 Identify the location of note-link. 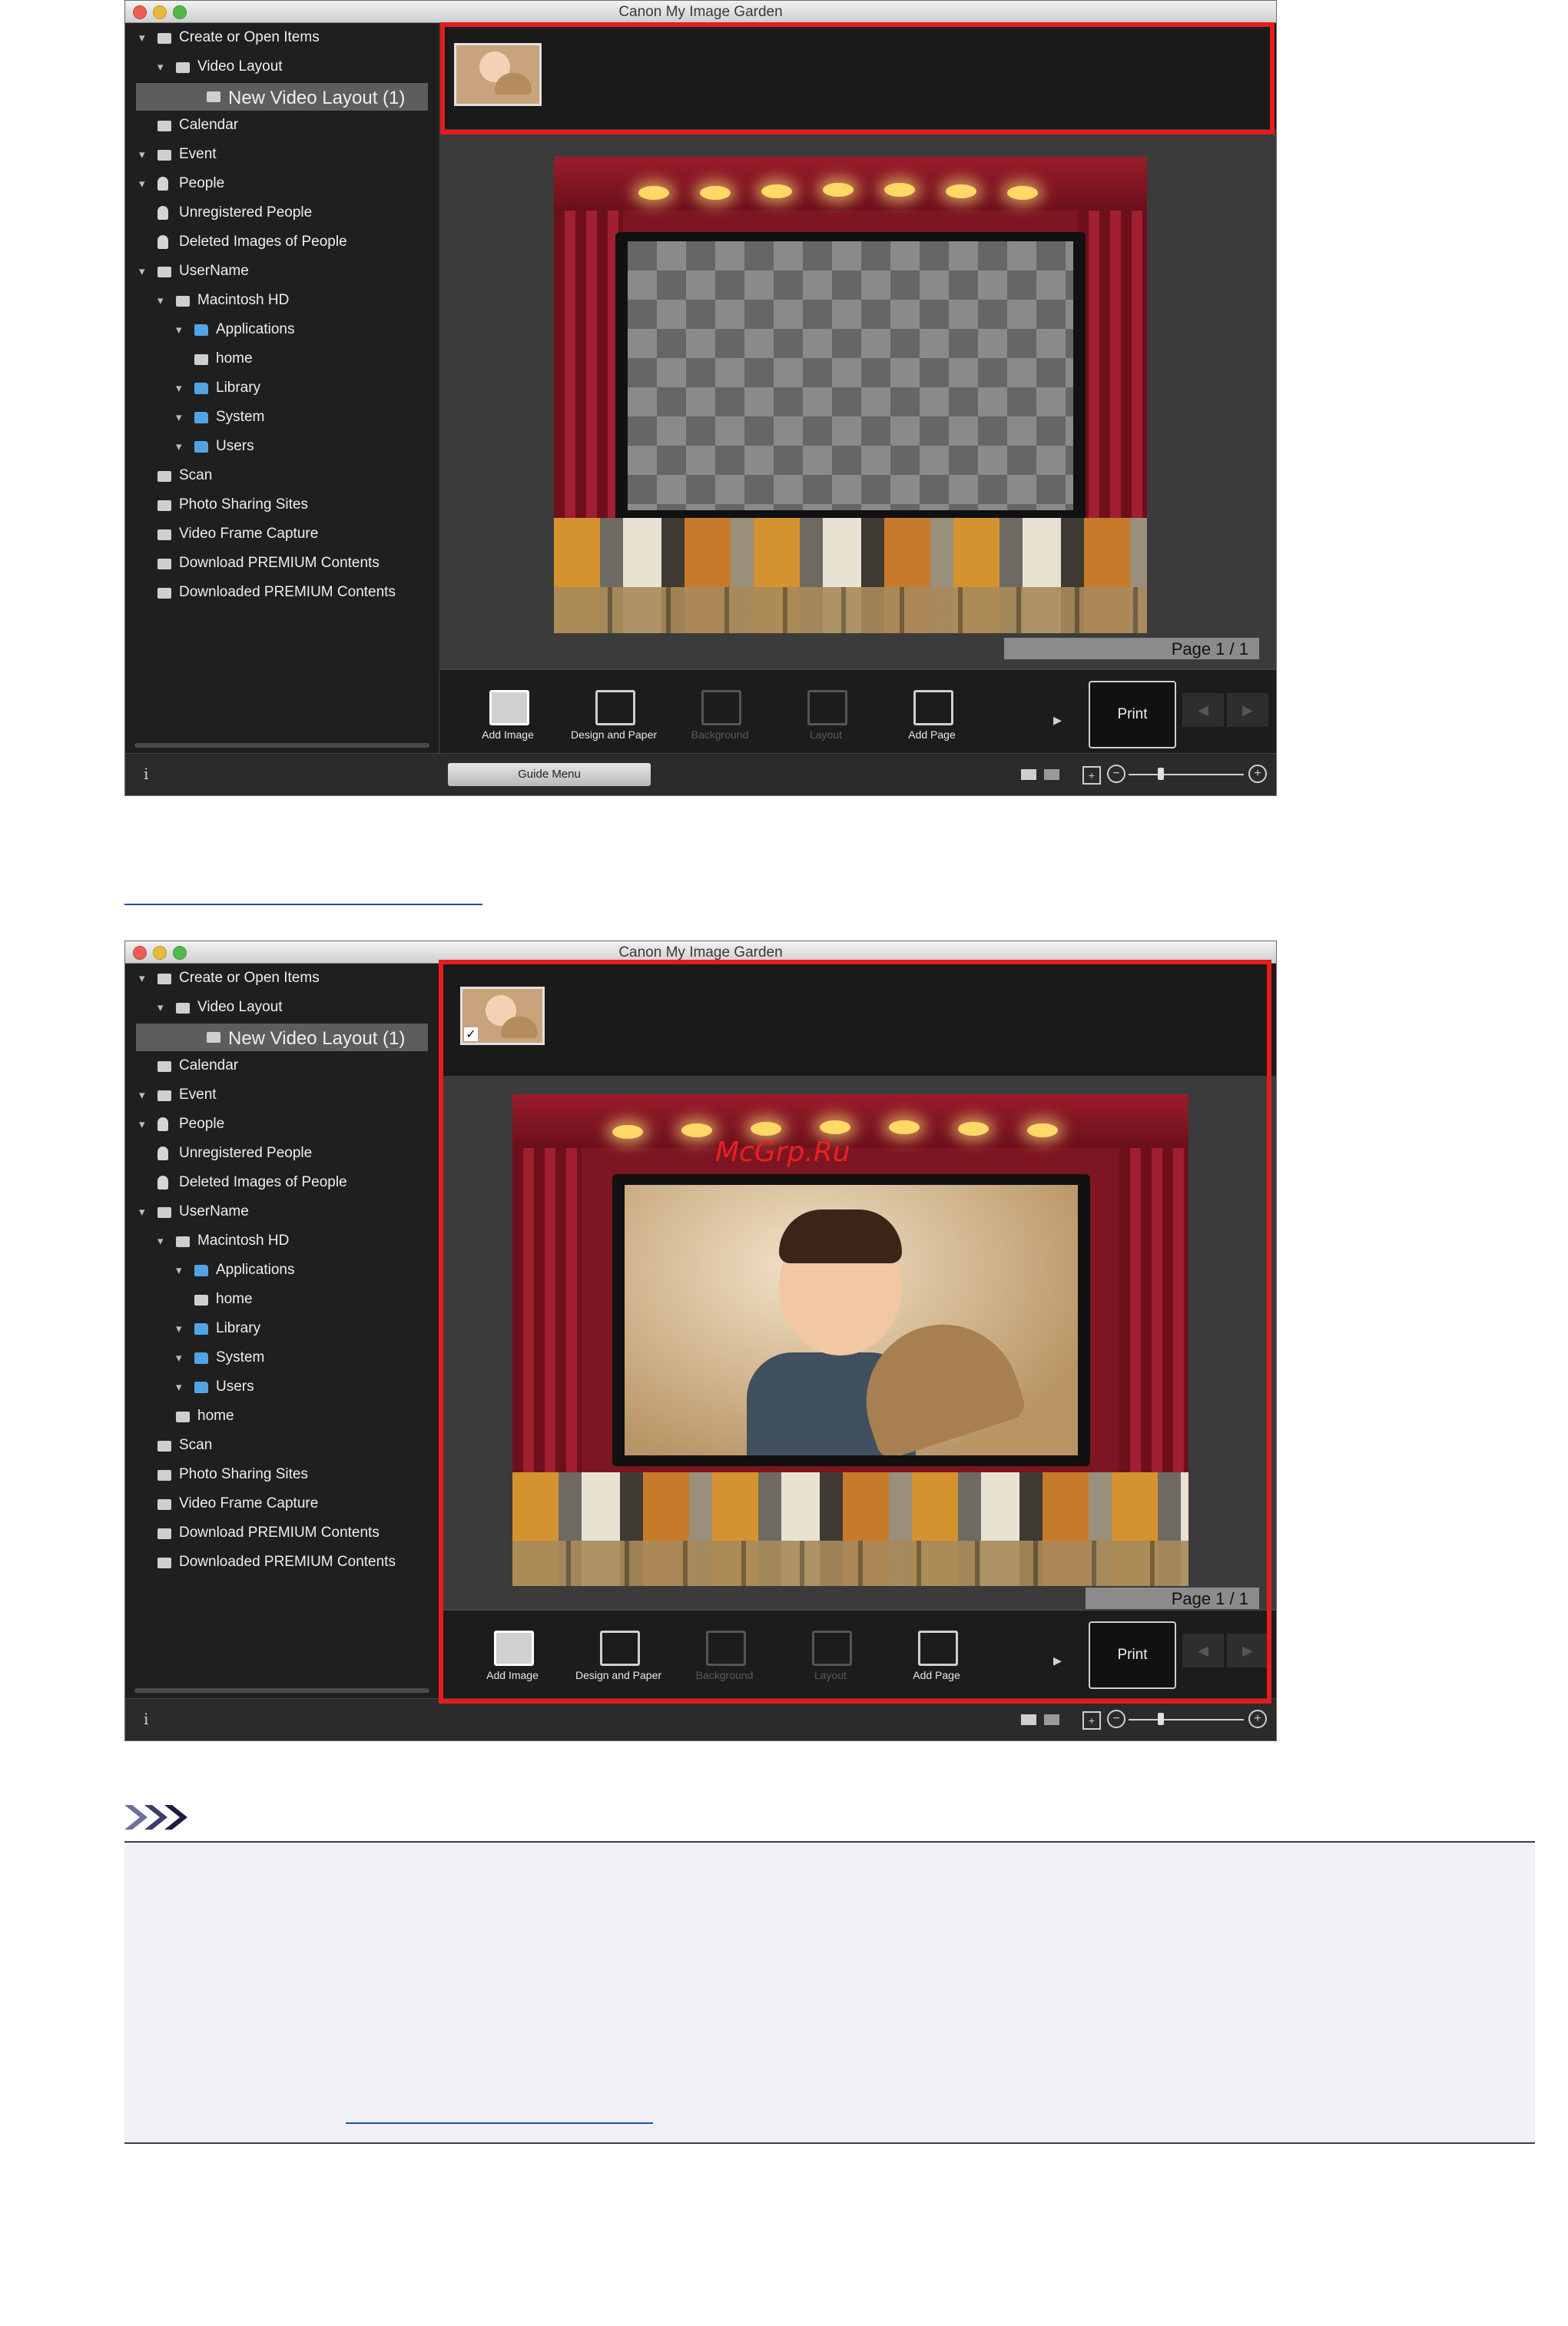
(499, 2123).